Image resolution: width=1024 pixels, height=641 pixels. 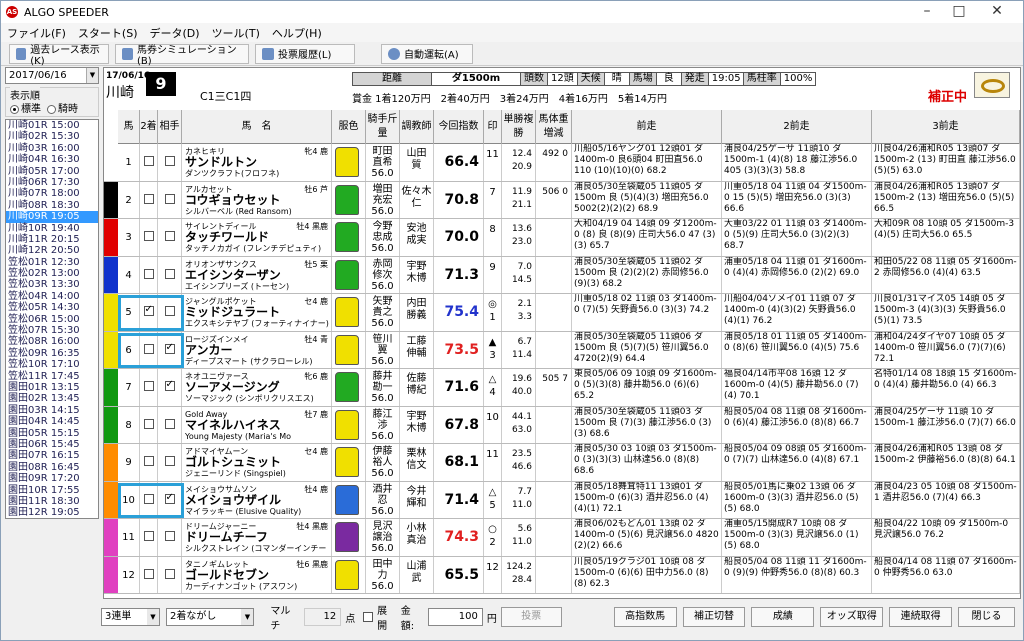 What do you see at coordinates (175, 33) in the screenshot?
I see `menu-data: データ(D)` at bounding box center [175, 33].